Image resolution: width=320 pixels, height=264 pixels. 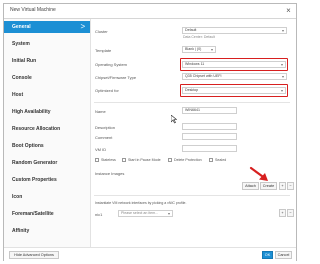 I want to click on delete-protection-label: Delete Protection, so click(x=188, y=160).